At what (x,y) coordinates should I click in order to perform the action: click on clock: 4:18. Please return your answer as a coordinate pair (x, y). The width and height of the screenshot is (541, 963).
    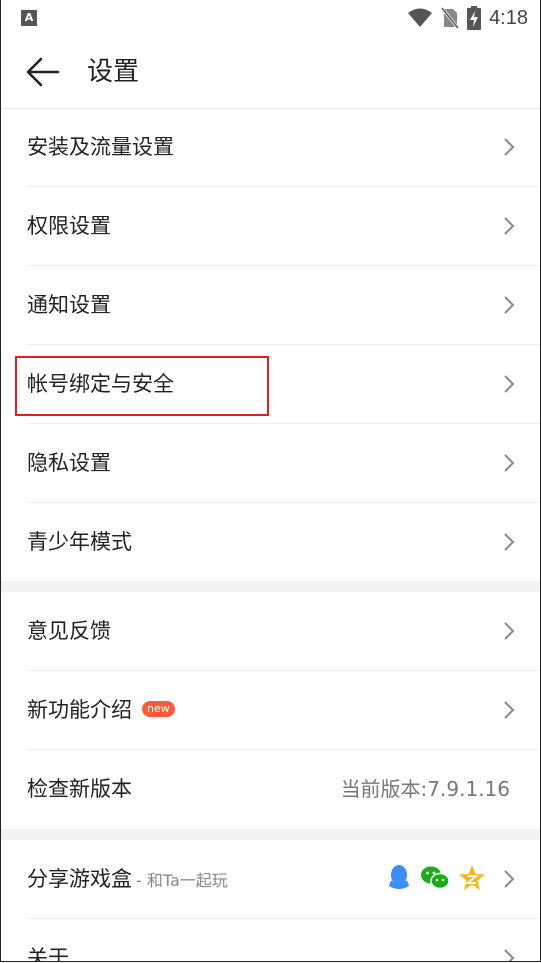
    Looking at the image, I should click on (508, 17).